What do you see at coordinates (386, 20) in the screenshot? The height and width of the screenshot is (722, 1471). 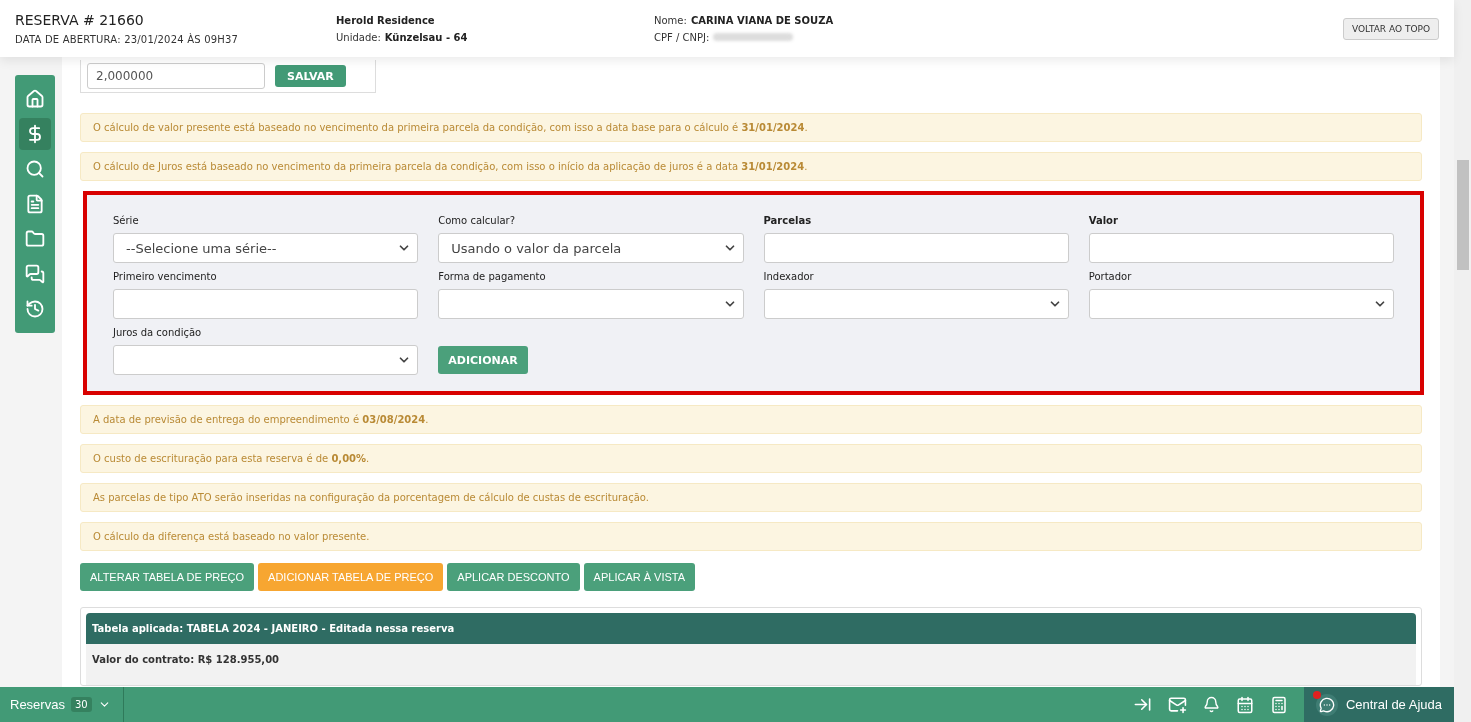 I see `project-name: Herold Residence` at bounding box center [386, 20].